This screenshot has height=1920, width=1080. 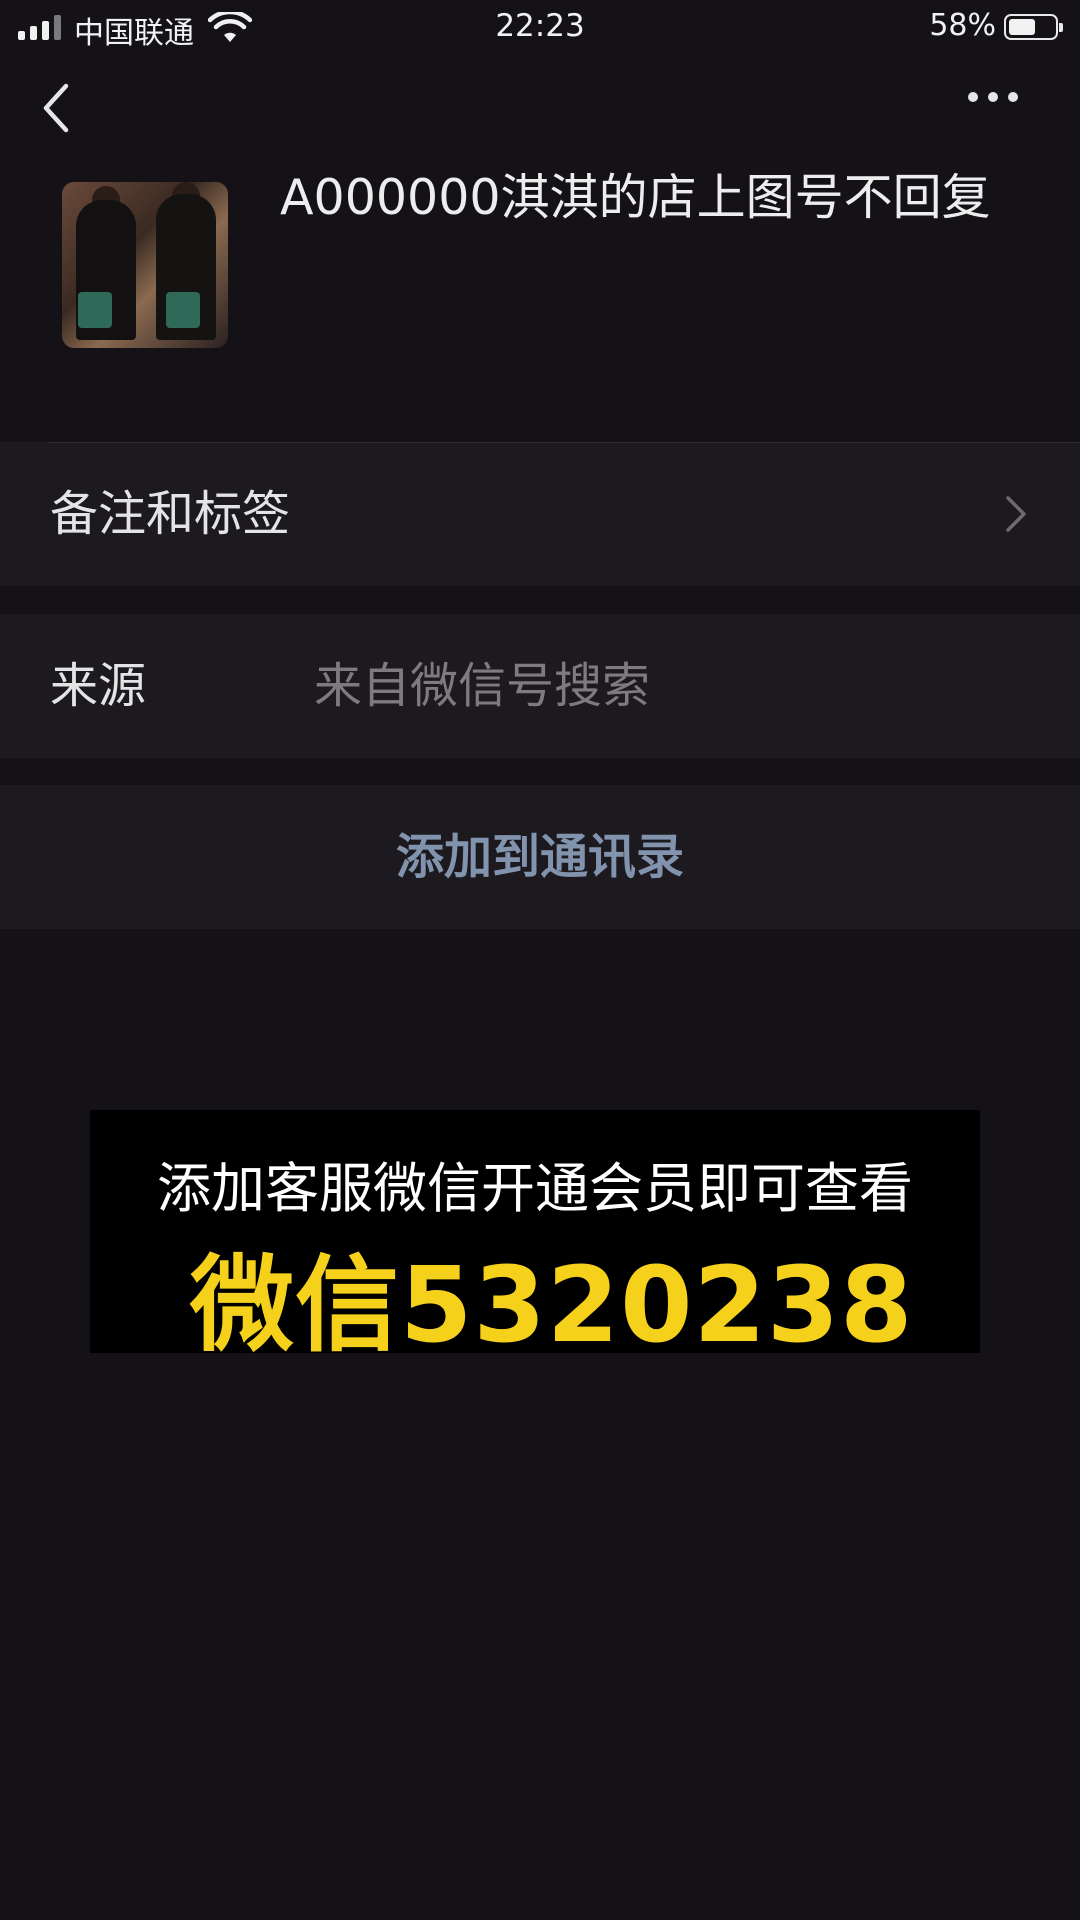 I want to click on status-bar: 中国联通 22:23 58%, so click(x=540, y=28).